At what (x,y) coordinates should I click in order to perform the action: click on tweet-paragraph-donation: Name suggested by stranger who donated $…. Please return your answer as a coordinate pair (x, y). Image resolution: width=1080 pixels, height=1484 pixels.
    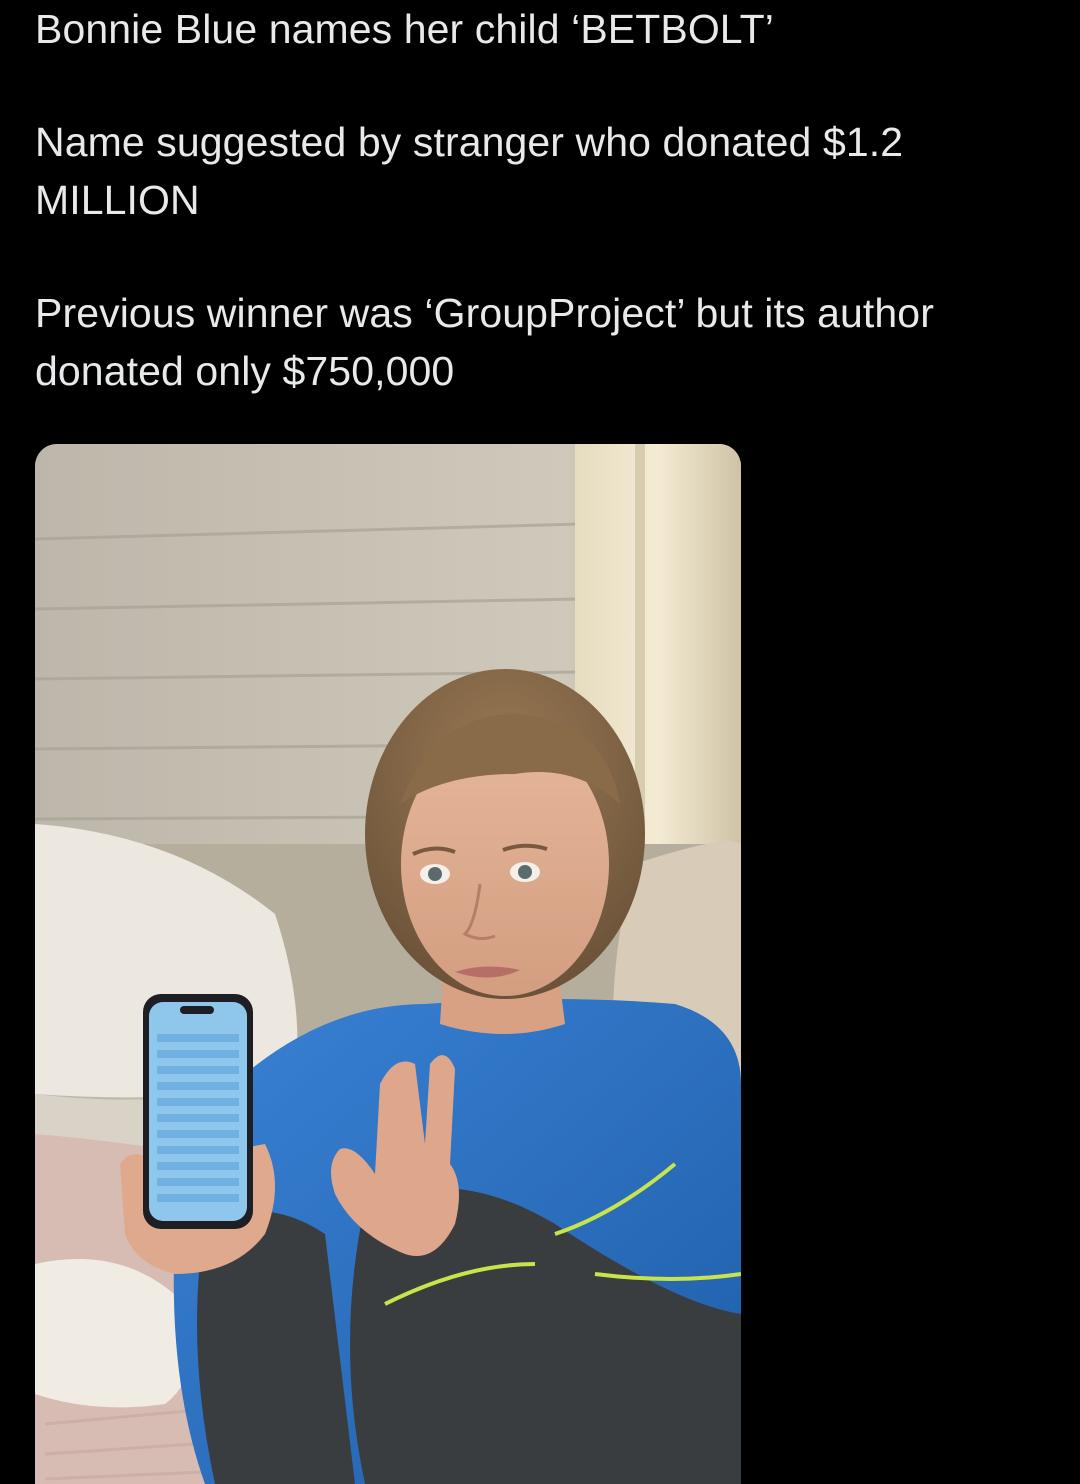
    Looking at the image, I should click on (469, 171).